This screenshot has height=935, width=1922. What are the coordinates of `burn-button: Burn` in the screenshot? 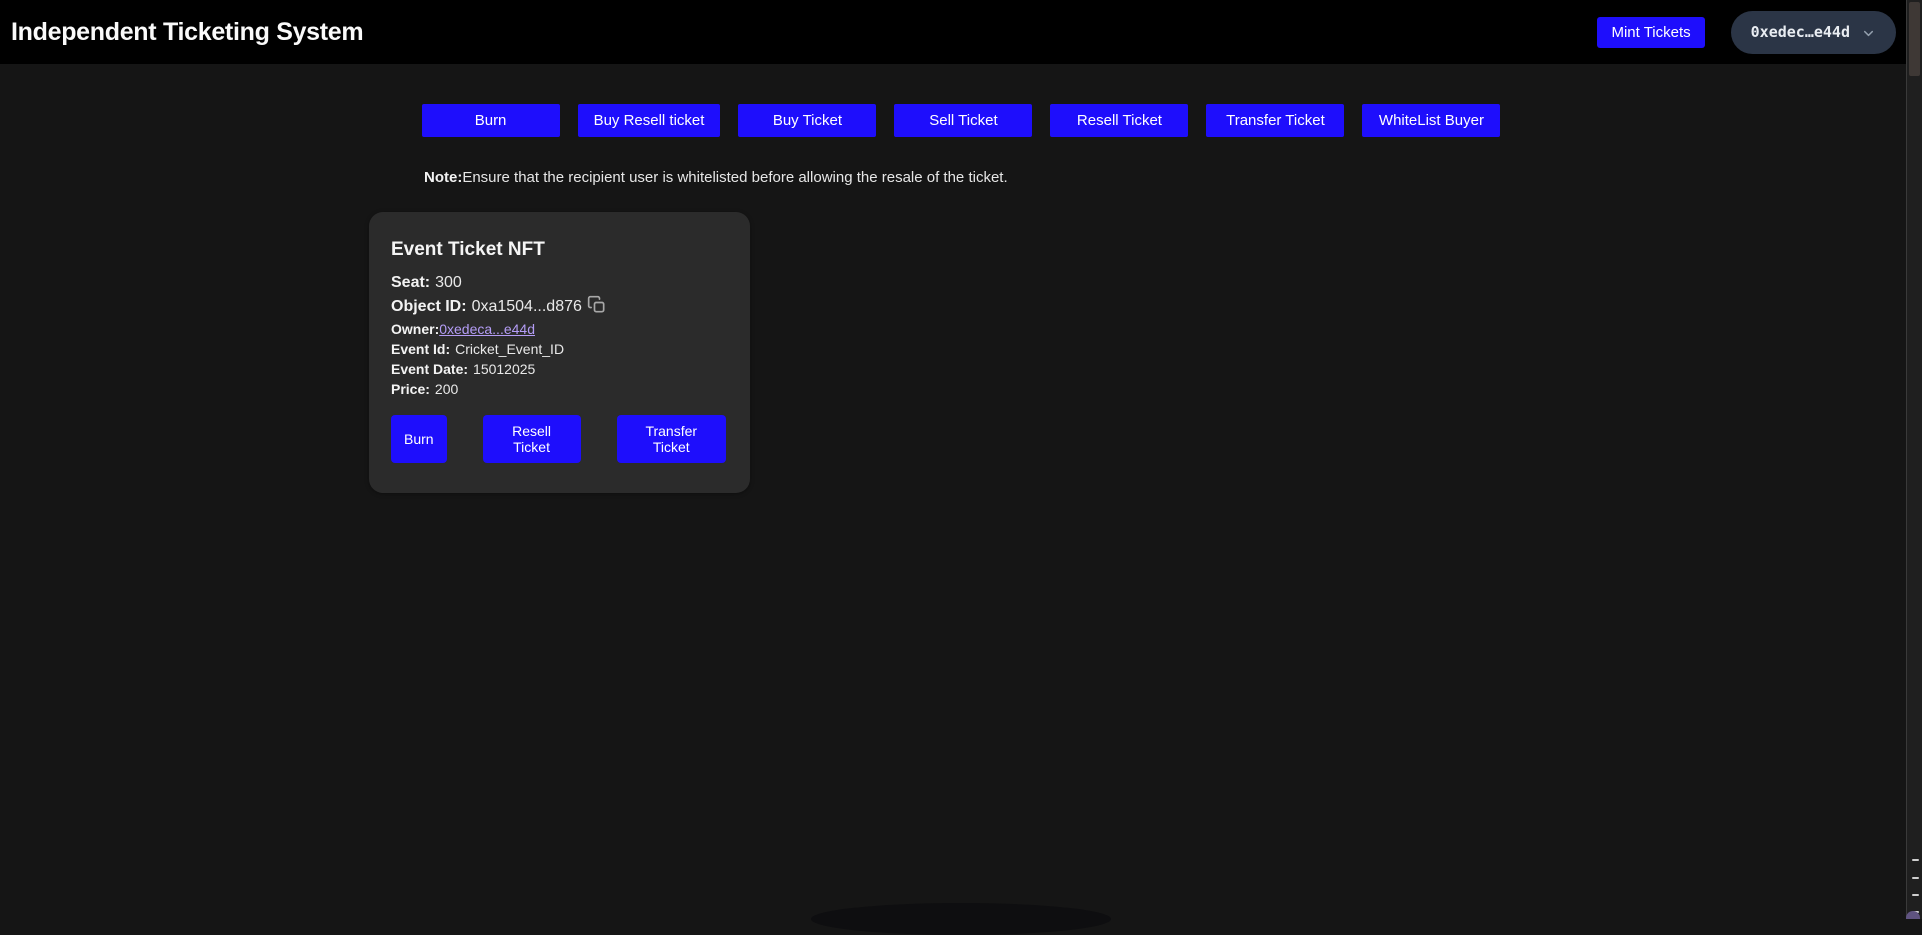 It's located at (490, 120).